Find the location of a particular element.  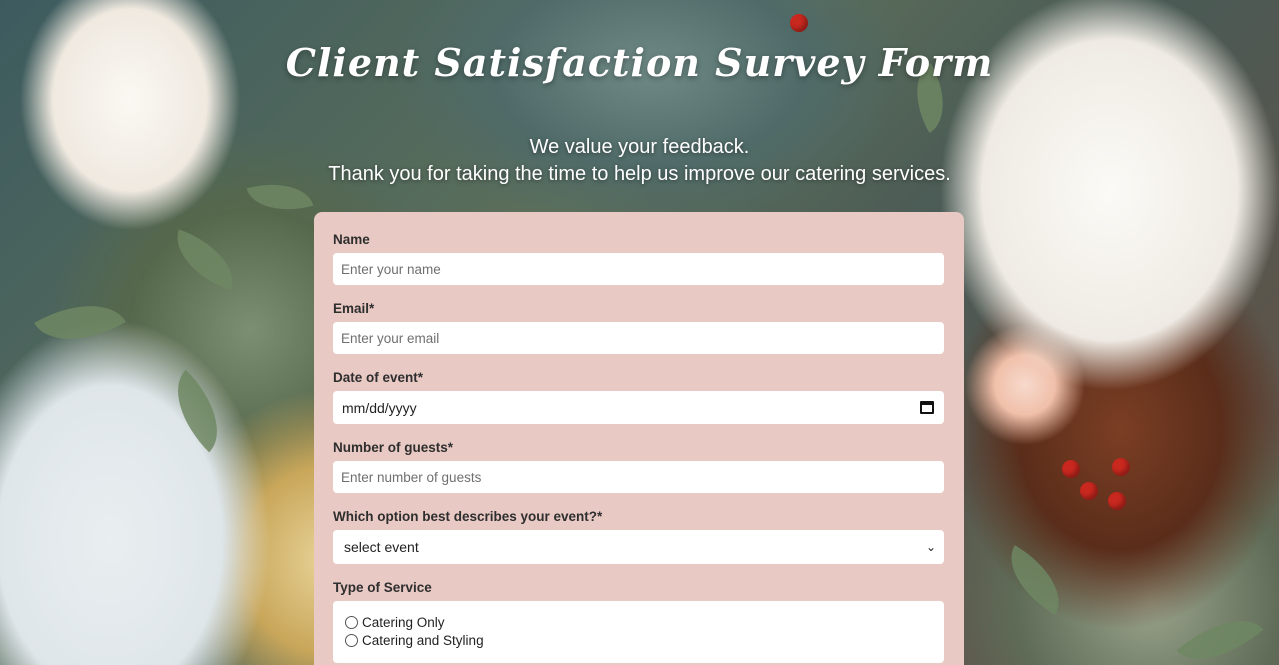

subtitle-line-1: We value your feedback. is located at coordinates (639, 147).